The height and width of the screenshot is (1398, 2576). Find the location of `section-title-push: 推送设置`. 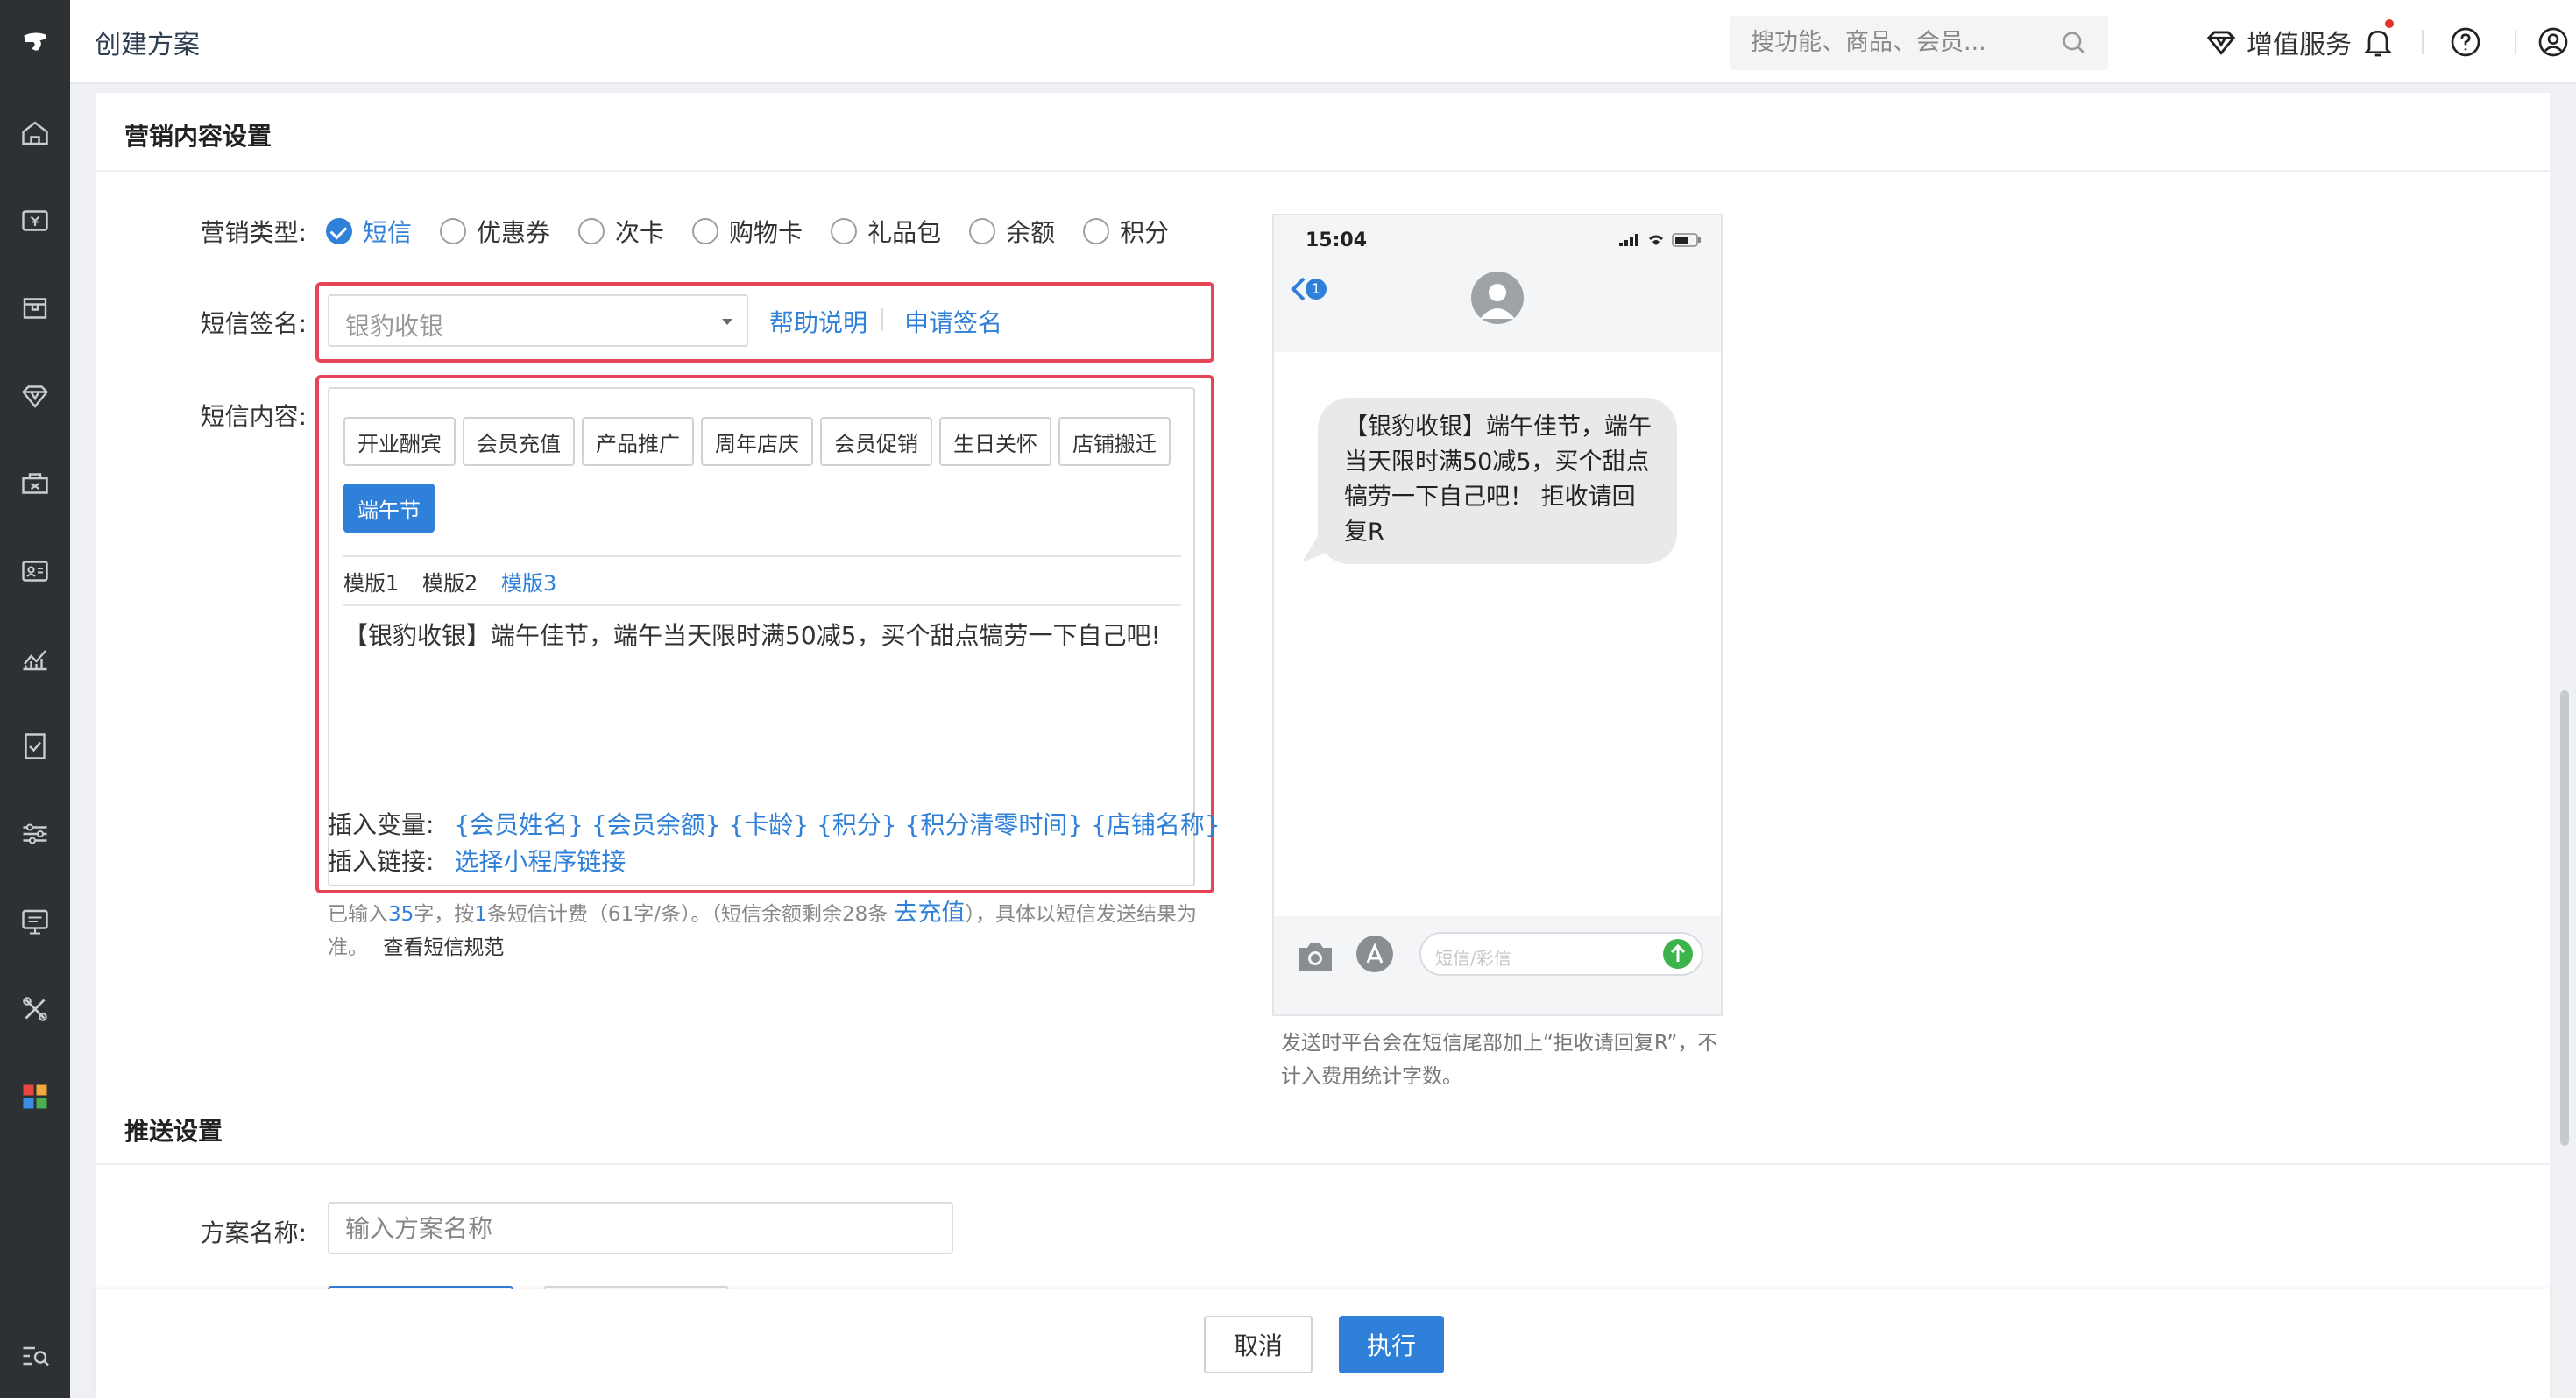

section-title-push: 推送设置 is located at coordinates (173, 1131).